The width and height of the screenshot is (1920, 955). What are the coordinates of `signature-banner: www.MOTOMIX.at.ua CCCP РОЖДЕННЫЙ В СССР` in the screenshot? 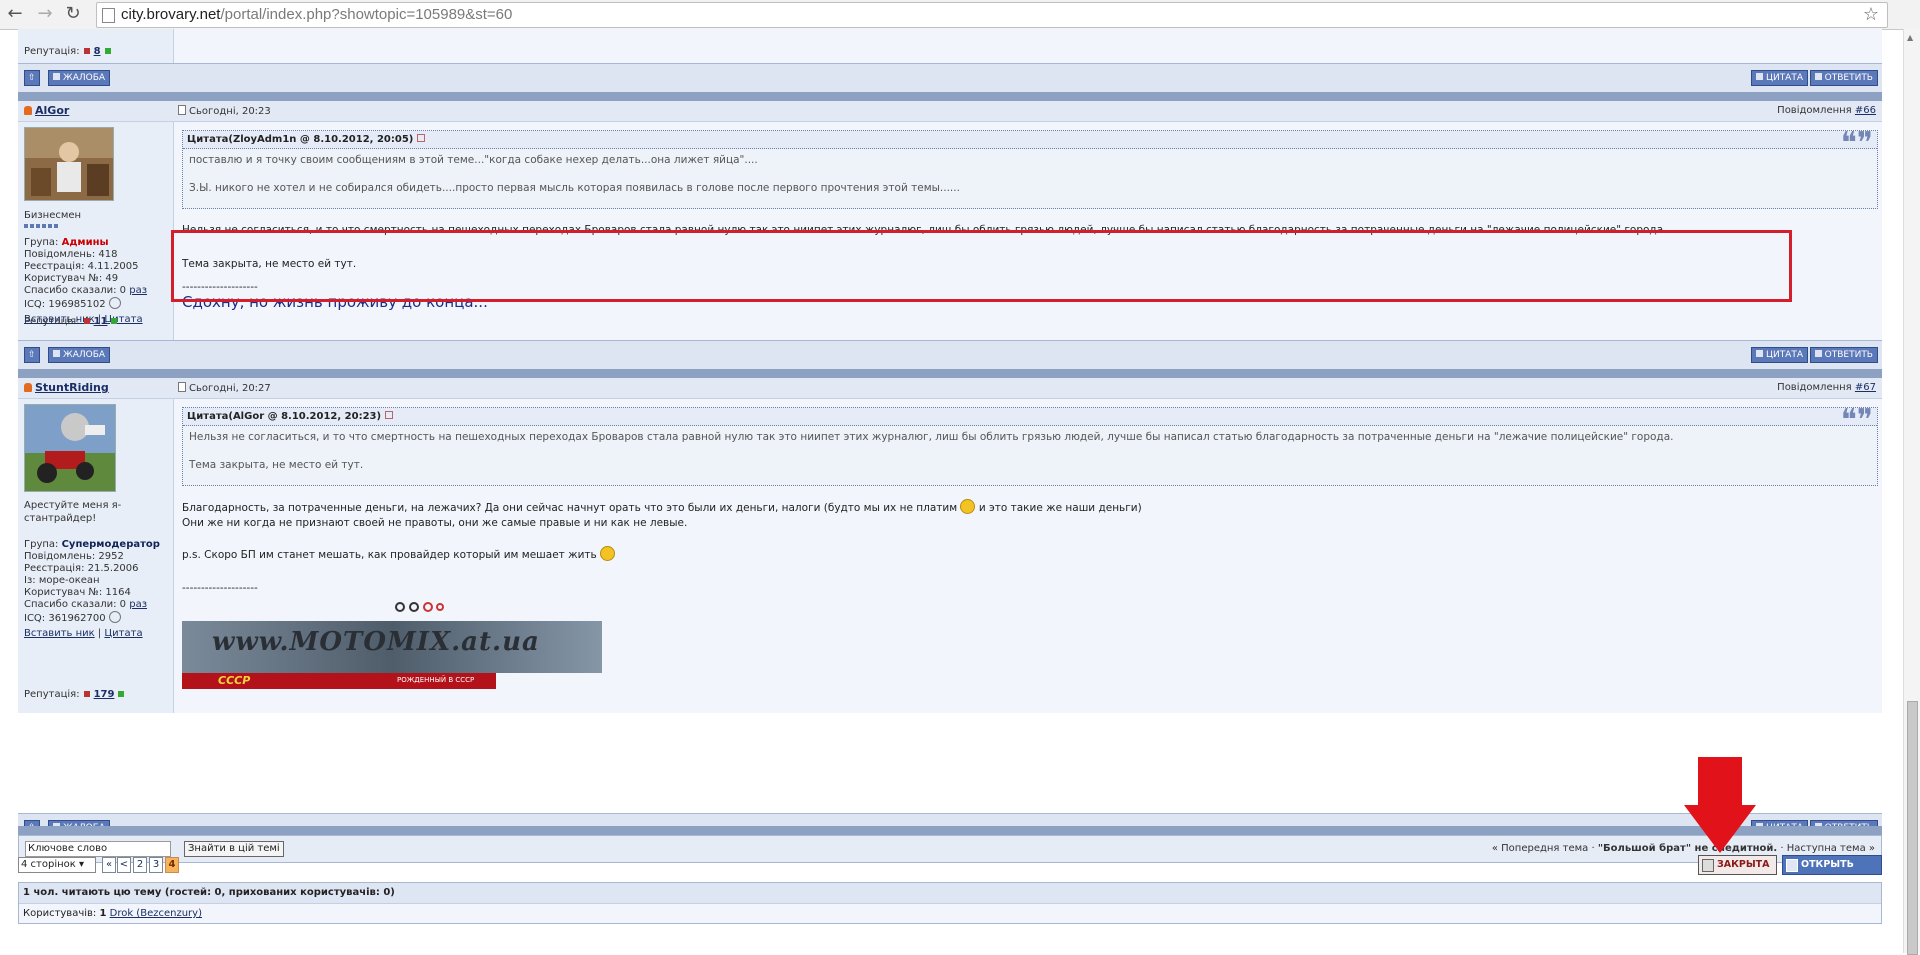 It's located at (392, 655).